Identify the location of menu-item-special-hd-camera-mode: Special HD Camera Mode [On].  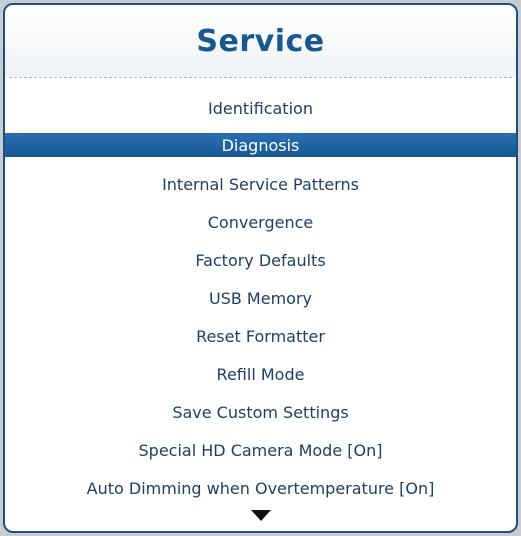
(260, 450).